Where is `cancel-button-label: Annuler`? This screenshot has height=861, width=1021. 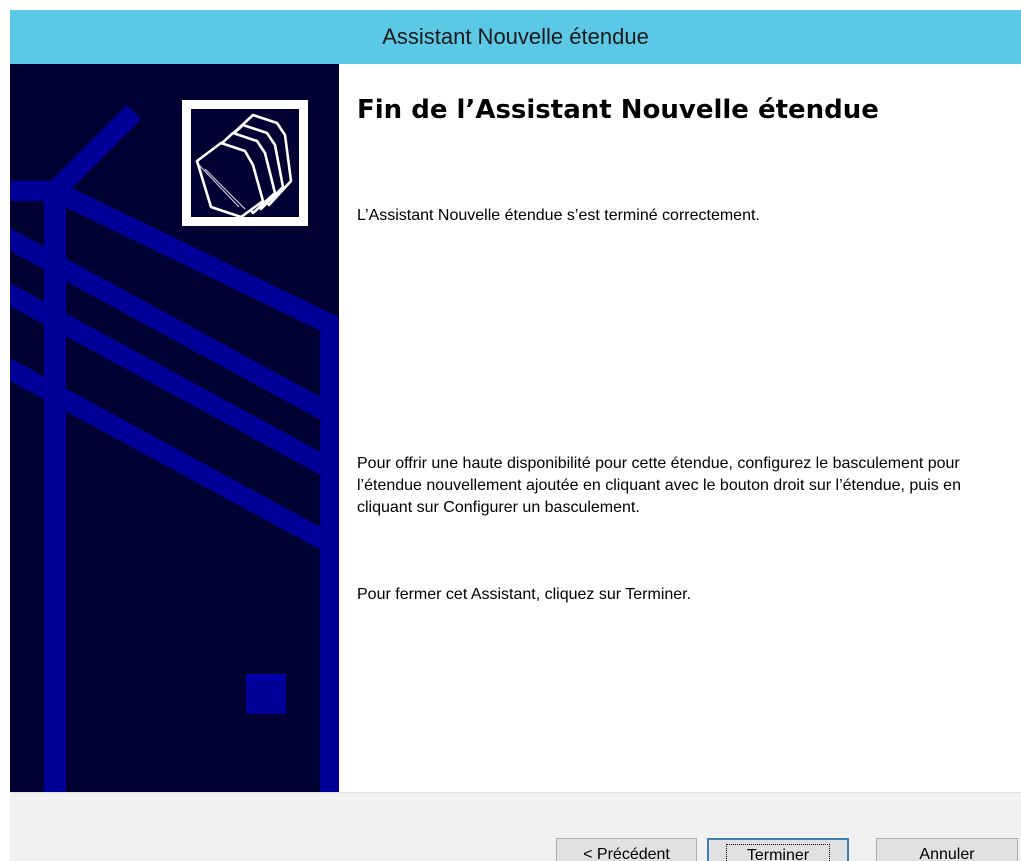 cancel-button-label: Annuler is located at coordinates (947, 853).